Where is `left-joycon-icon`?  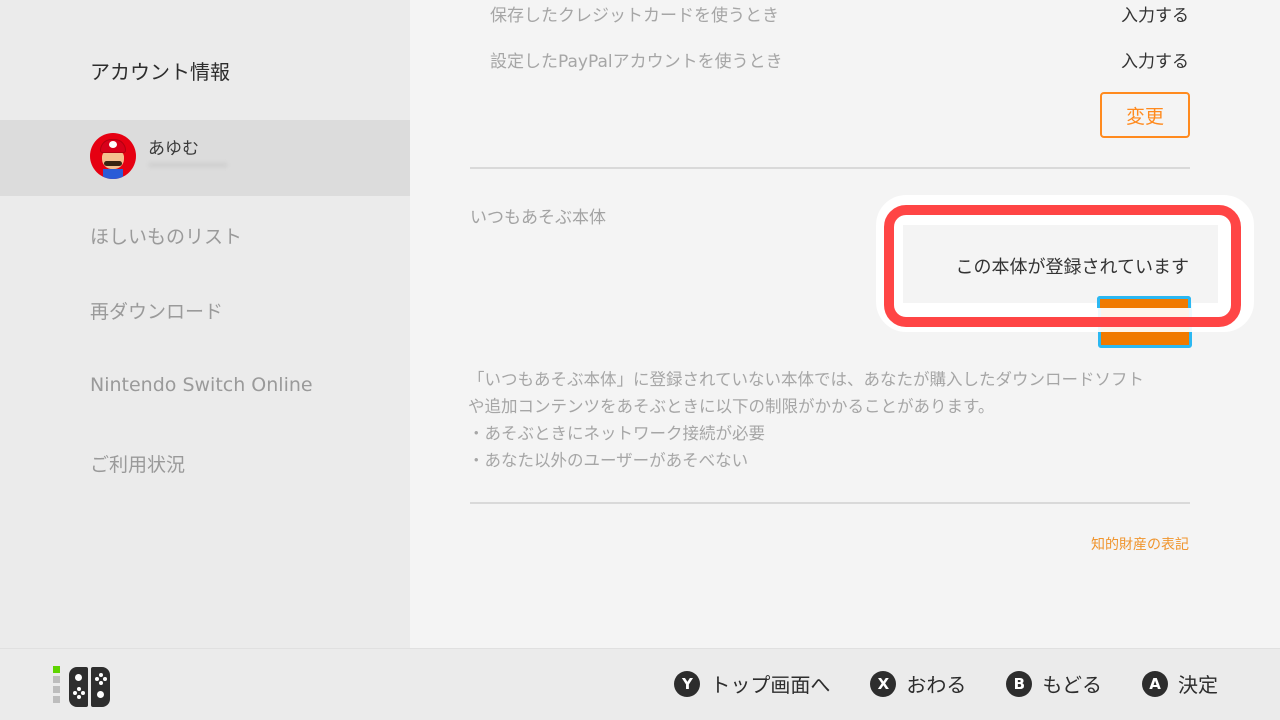
left-joycon-icon is located at coordinates (78, 687).